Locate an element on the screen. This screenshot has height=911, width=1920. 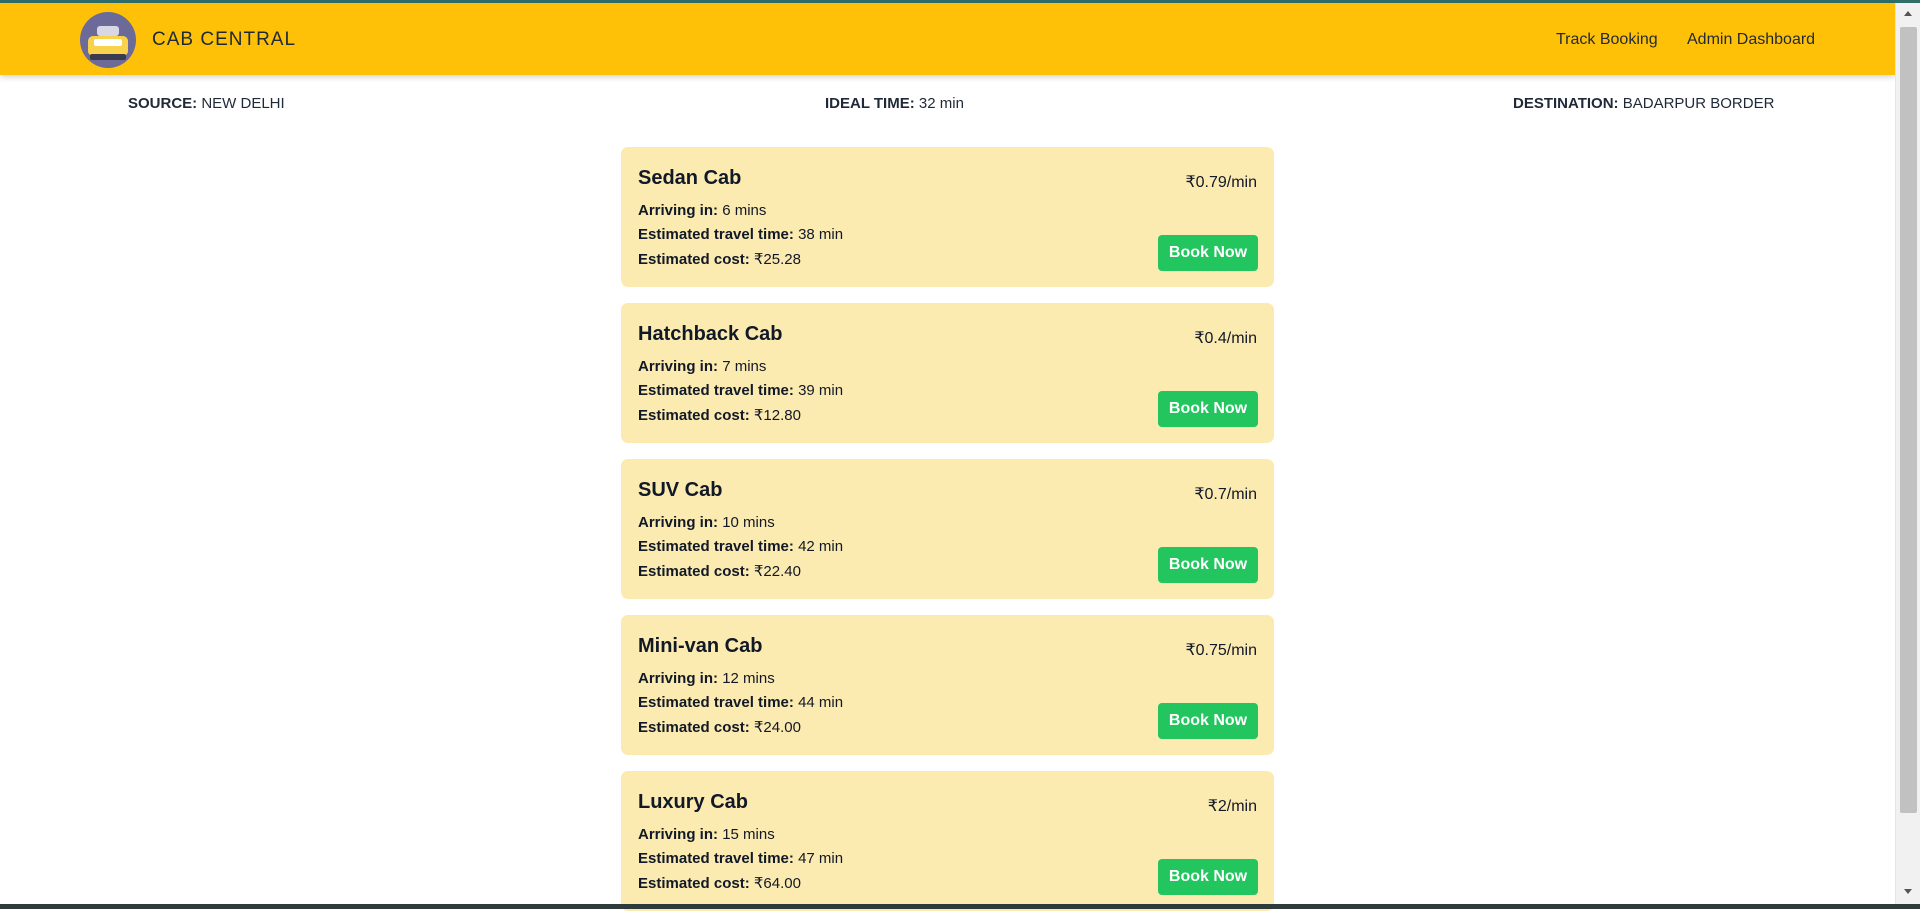
cost-line: Estimated cost: ₹22.40 is located at coordinates (719, 571).